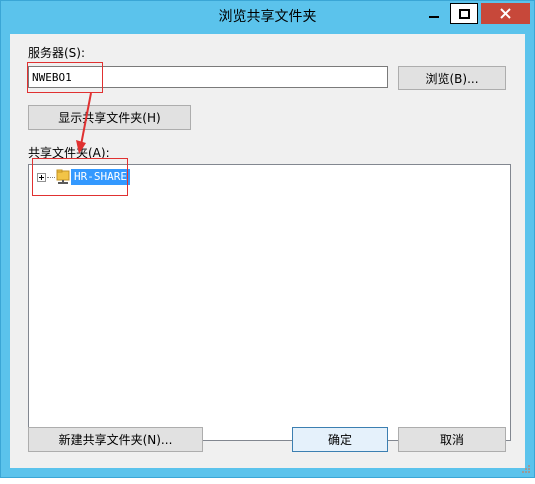 The width and height of the screenshot is (535, 484). Describe the element at coordinates (65, 77) in the screenshot. I see `annotation-box-server` at that location.